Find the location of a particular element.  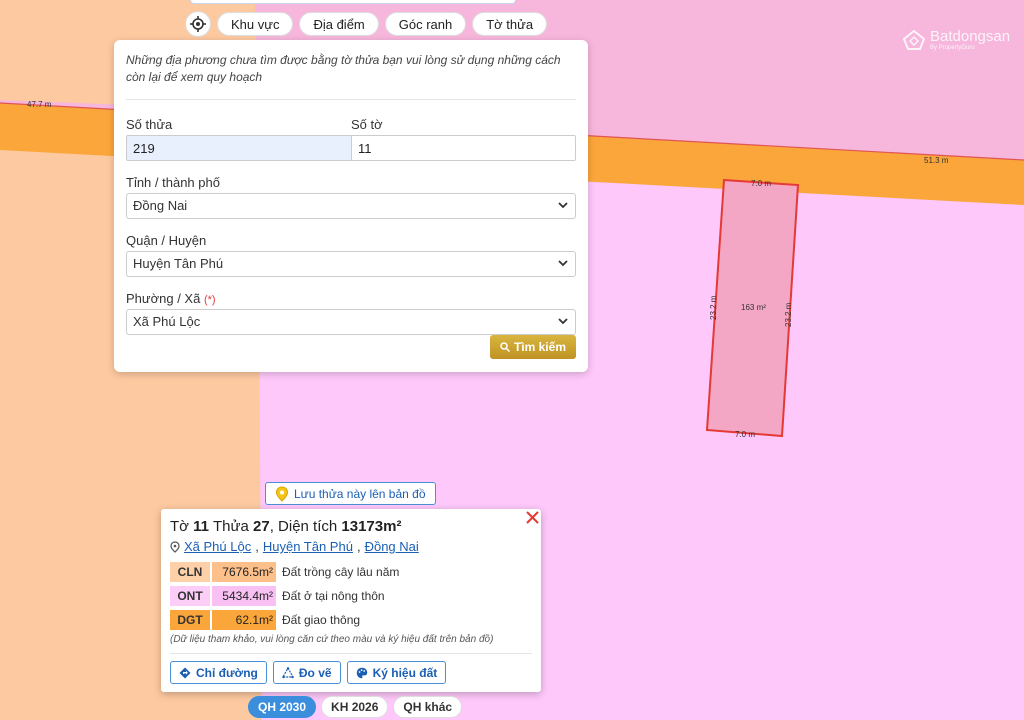

measure-button: Đo vẽ is located at coordinates (306, 672).